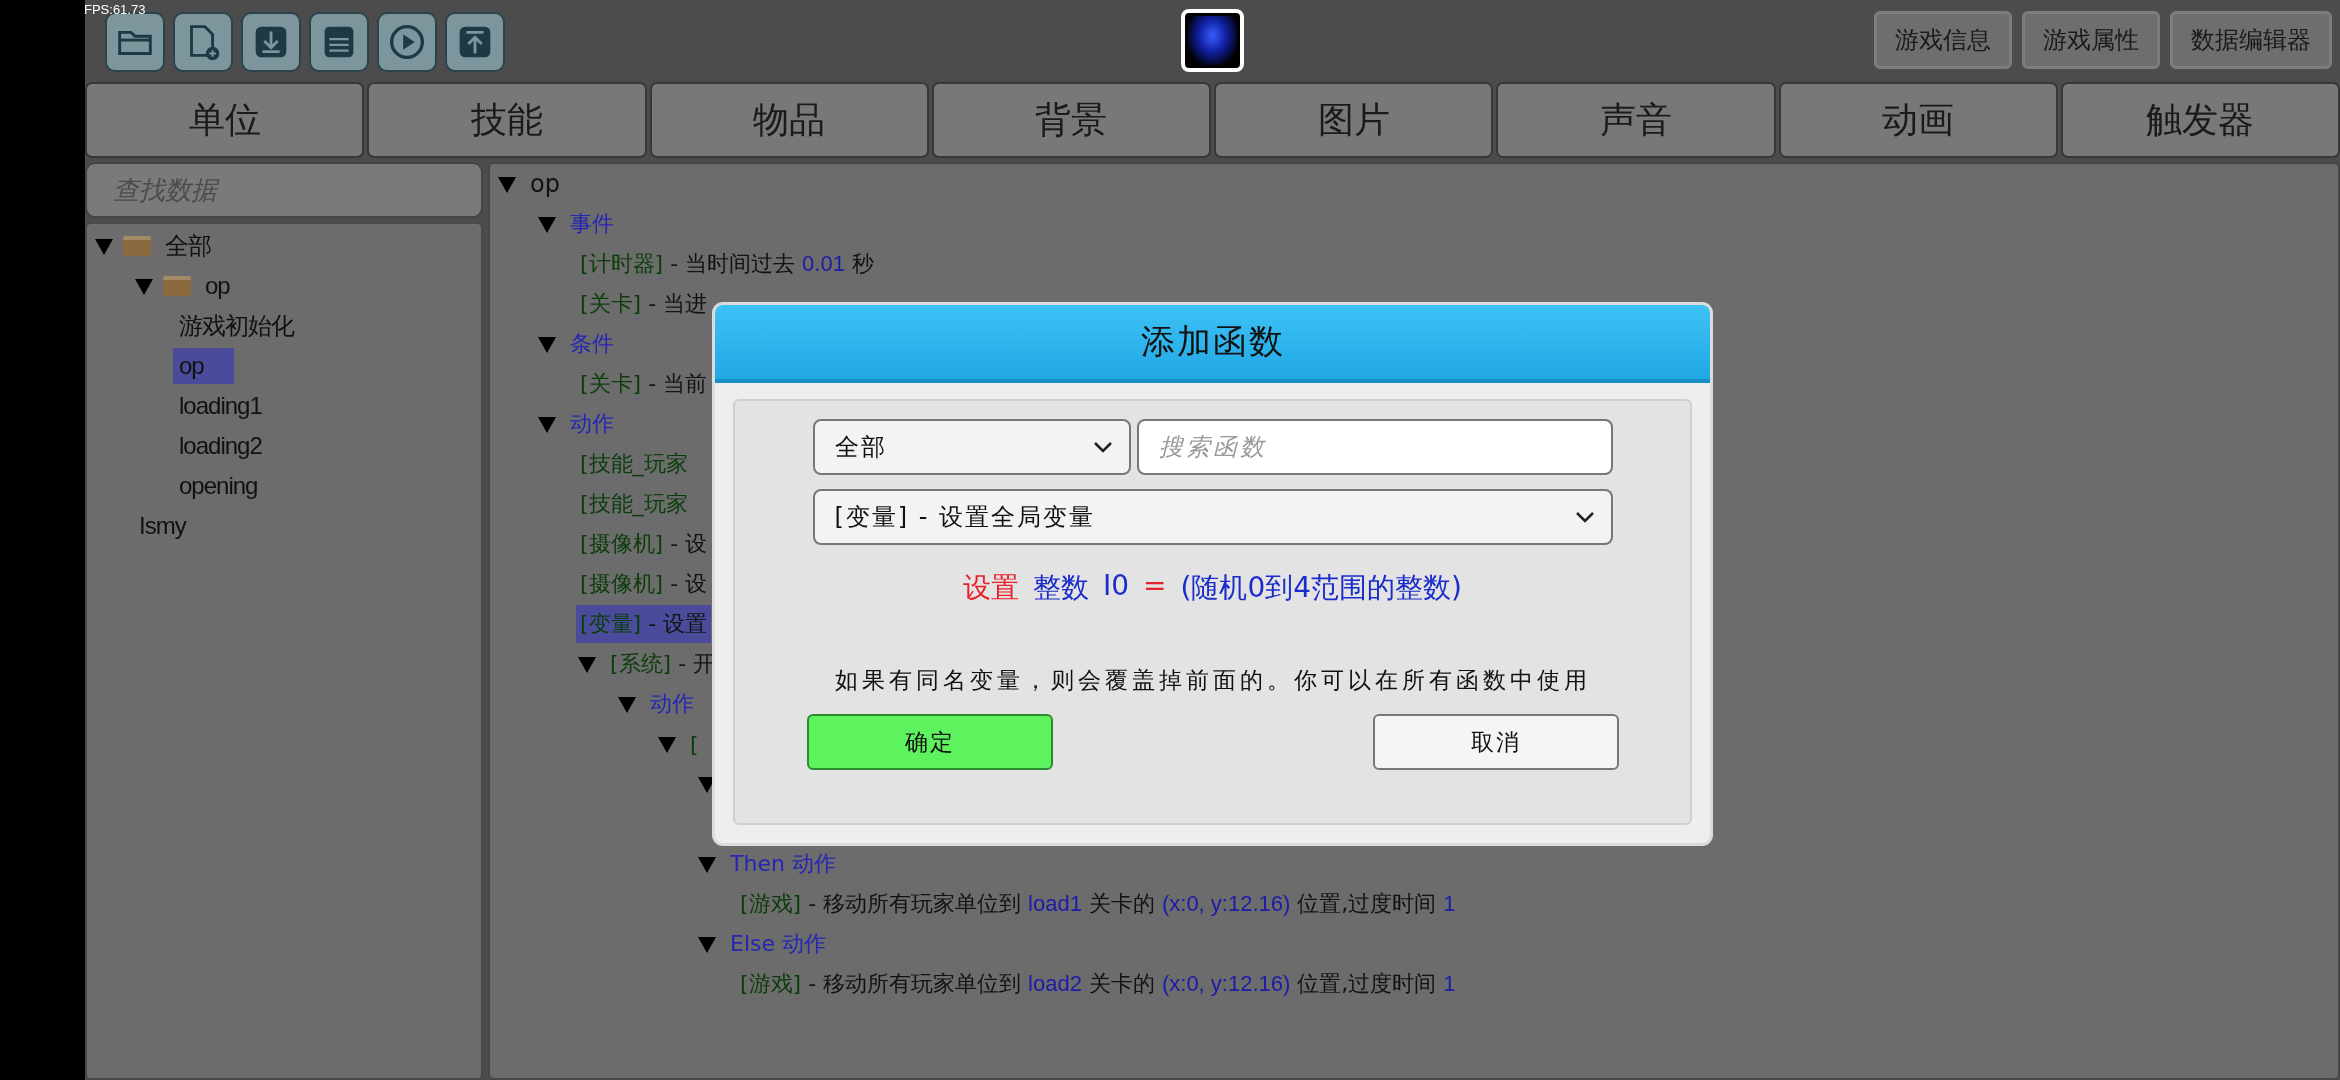 The width and height of the screenshot is (2340, 1080). I want to click on game-thumbnail, so click(1212, 40).